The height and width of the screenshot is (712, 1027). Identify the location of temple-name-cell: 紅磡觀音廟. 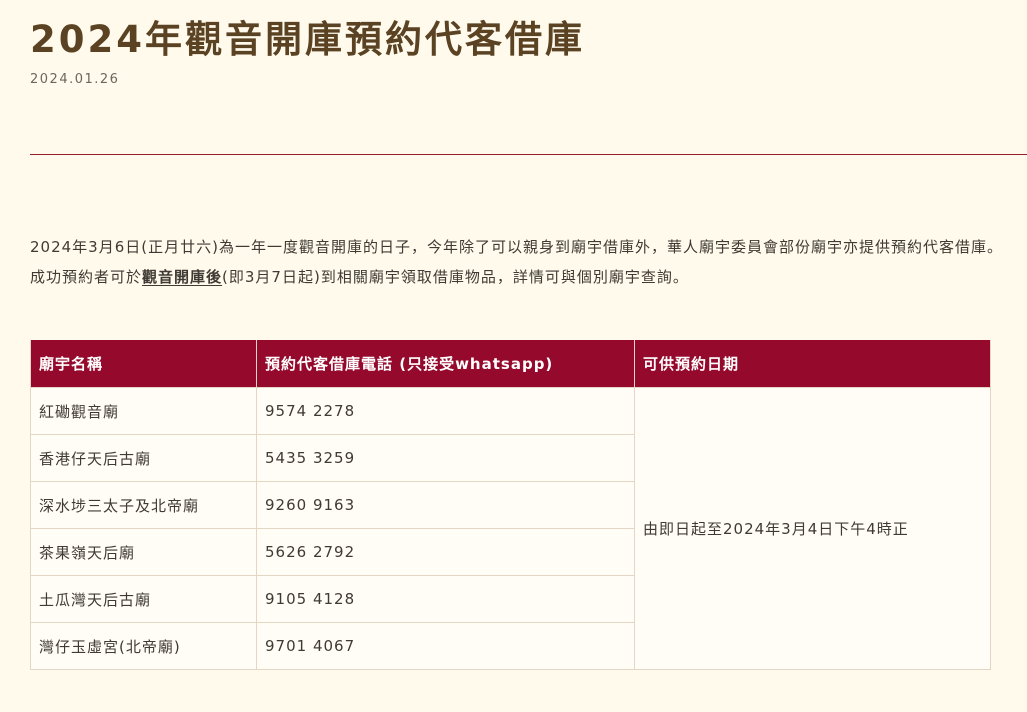
(143, 411).